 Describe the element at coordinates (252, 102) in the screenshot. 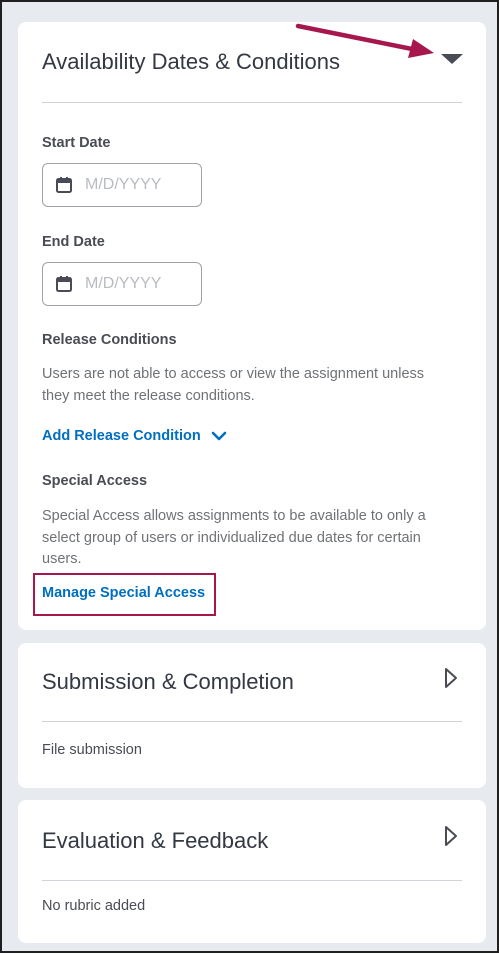

I see `availability-divider` at that location.